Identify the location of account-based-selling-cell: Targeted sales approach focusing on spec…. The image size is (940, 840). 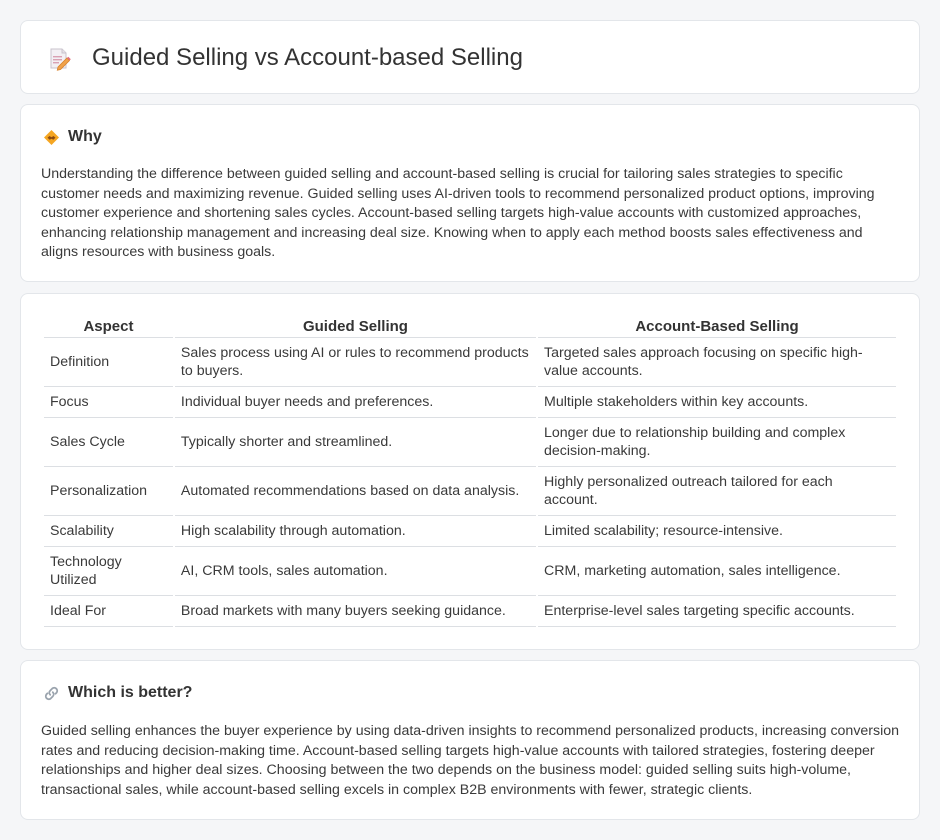
(717, 362).